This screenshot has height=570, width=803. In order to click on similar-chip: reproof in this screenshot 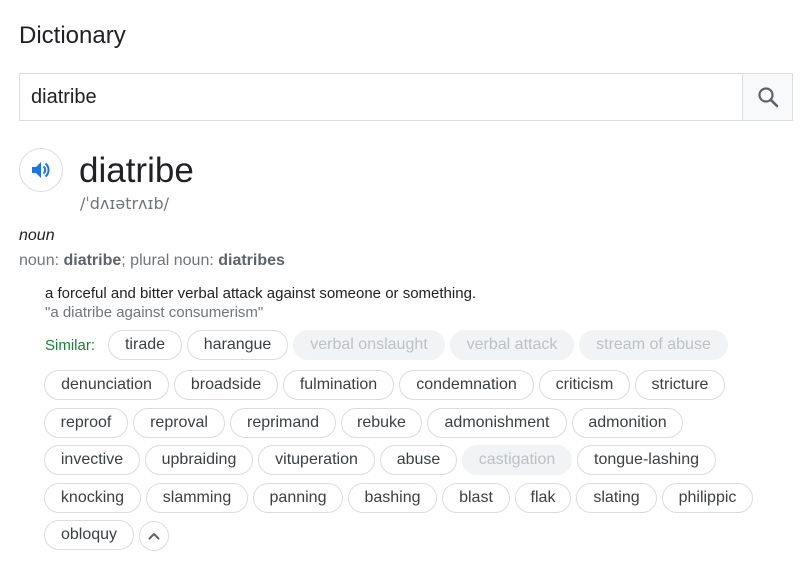, I will do `click(86, 423)`.